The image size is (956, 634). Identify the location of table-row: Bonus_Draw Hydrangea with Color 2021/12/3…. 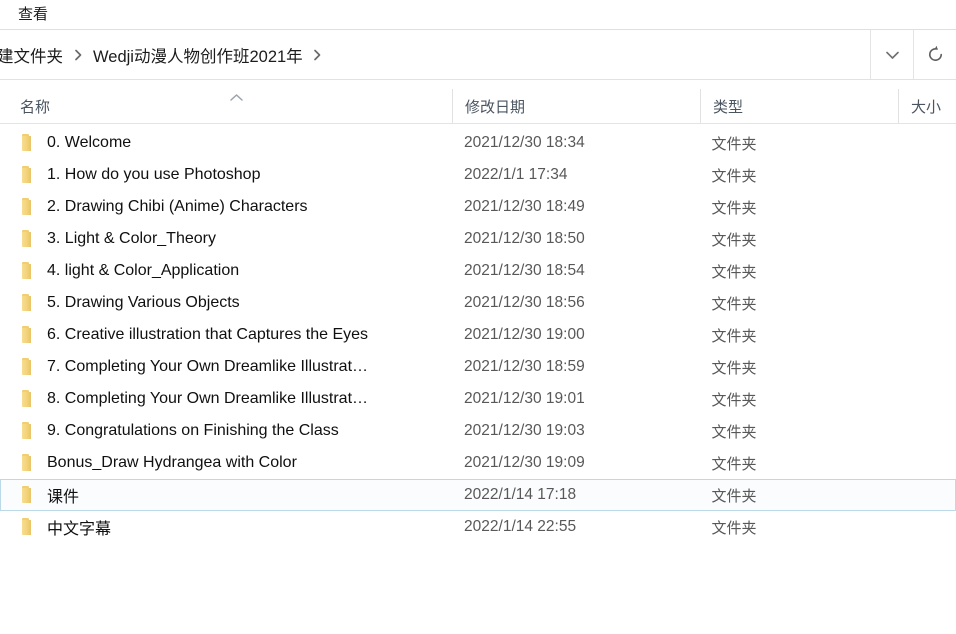
(478, 463).